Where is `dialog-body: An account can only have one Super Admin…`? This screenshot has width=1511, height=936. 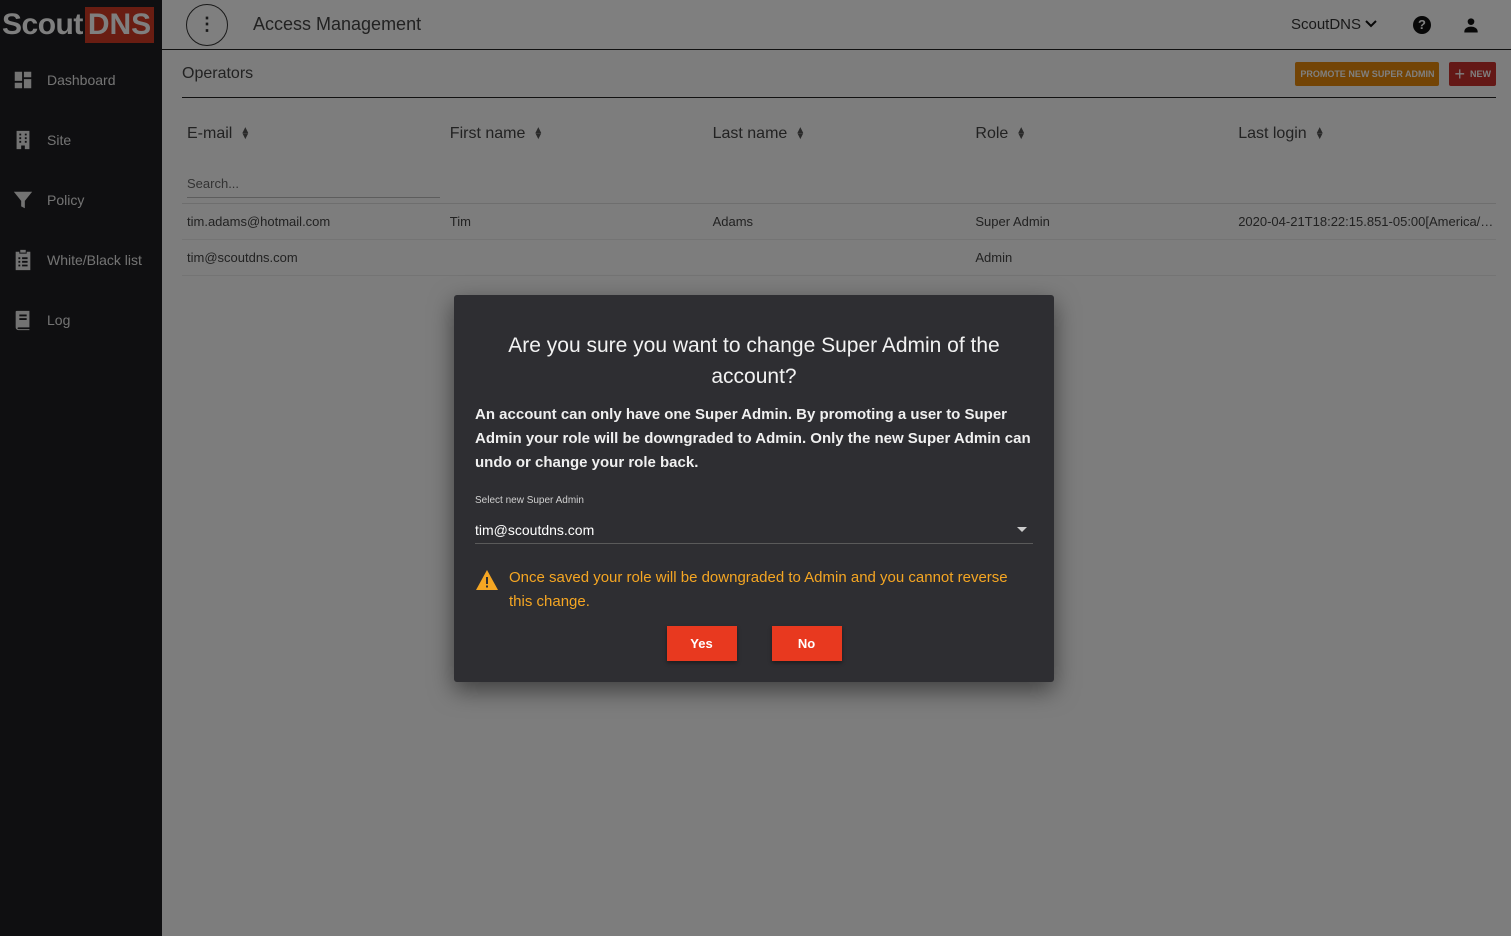 dialog-body: An account can only have one Super Admin… is located at coordinates (753, 438).